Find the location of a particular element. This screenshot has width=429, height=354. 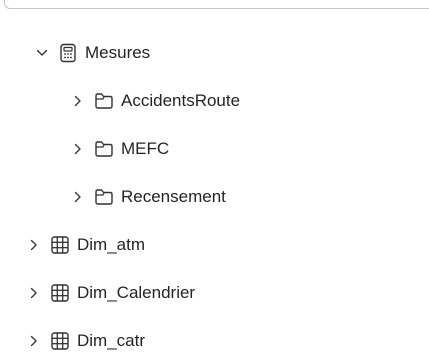

tree-item-mesures: Mesures is located at coordinates (92, 53).